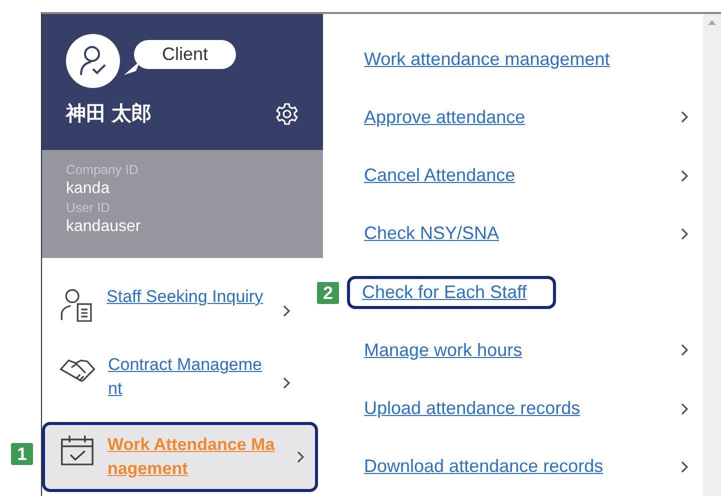 This screenshot has height=496, width=721. Describe the element at coordinates (22, 454) in the screenshot. I see `step-badge: 1` at that location.